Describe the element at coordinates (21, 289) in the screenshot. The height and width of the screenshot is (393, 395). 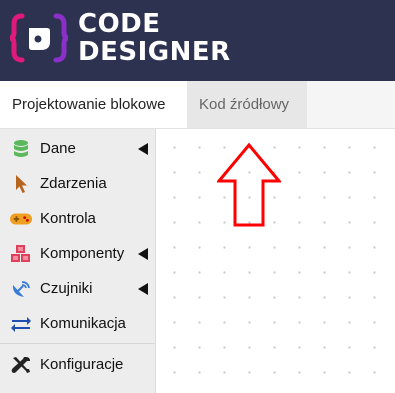
I see `satellite-dish-icon` at that location.